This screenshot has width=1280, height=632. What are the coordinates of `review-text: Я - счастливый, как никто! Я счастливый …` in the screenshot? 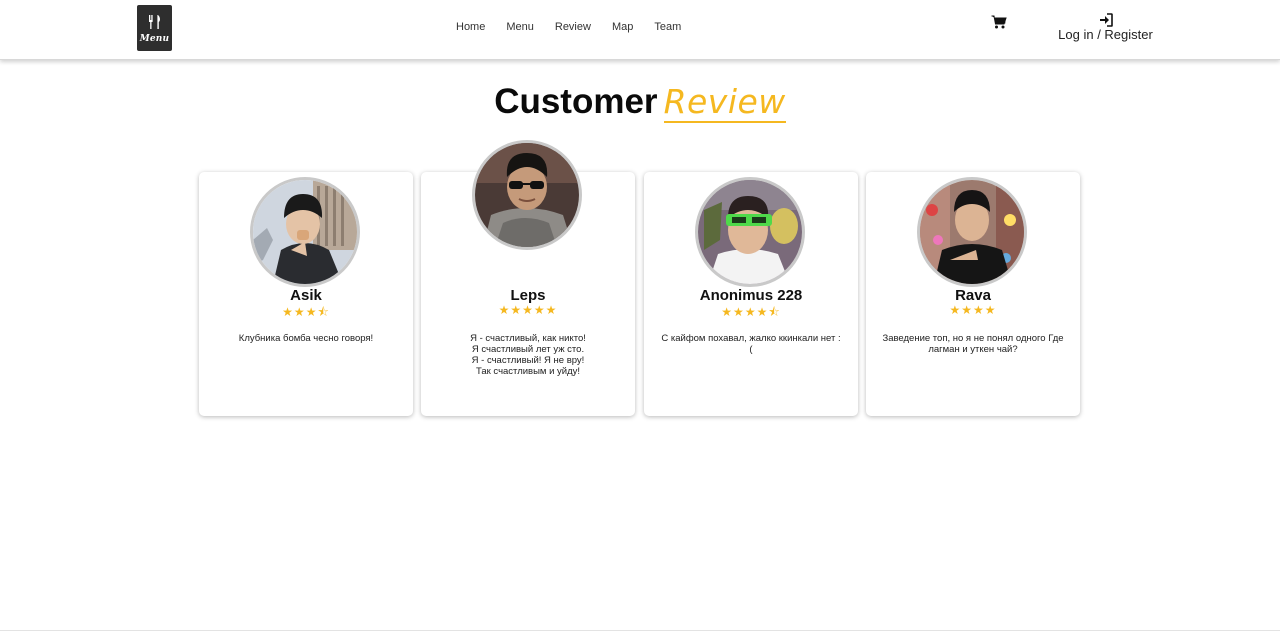 It's located at (528, 355).